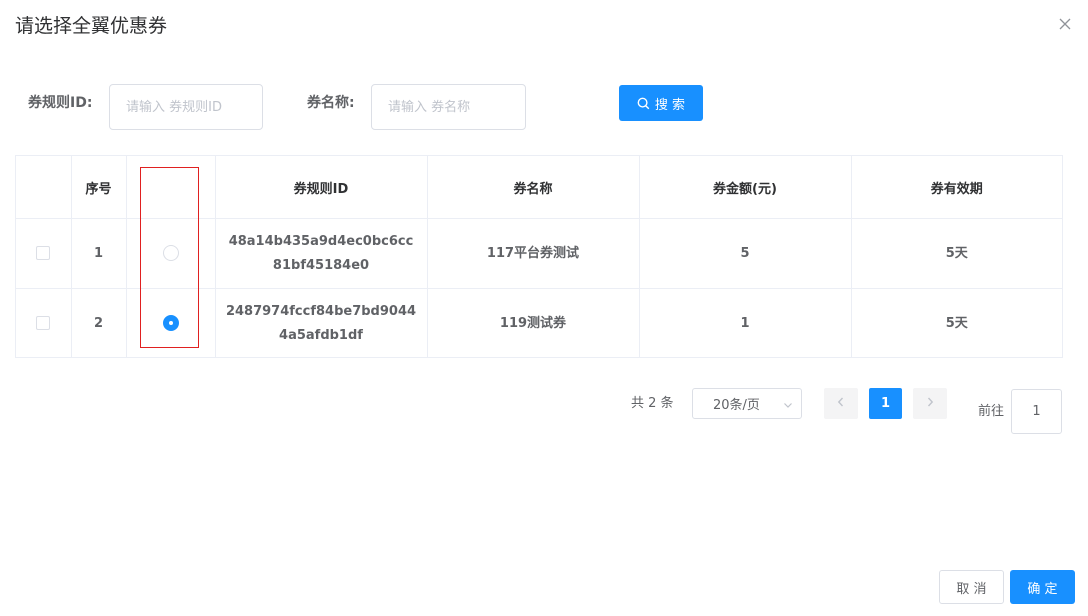 The image size is (1088, 616). I want to click on pagination-total: 共 2 条, so click(652, 403).